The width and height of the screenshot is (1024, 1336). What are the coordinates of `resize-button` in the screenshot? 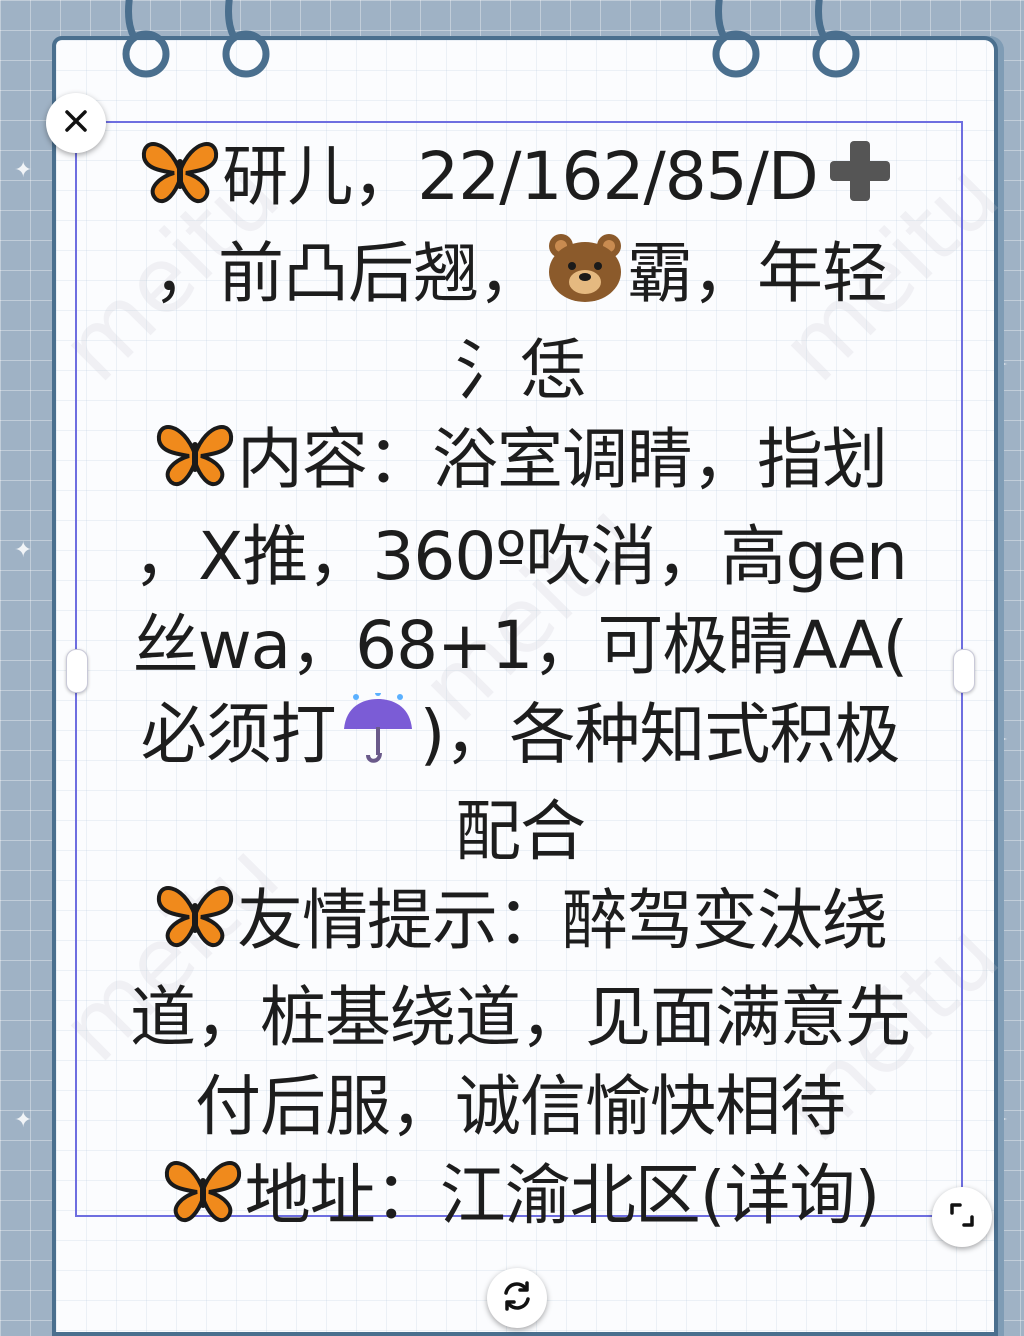 It's located at (962, 1217).